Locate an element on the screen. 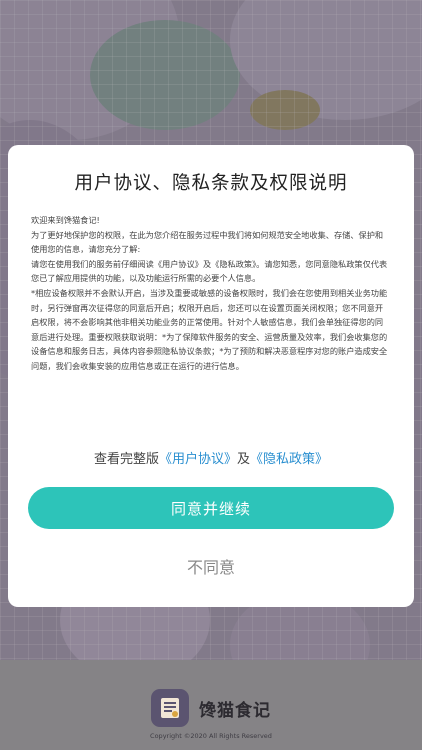 This screenshot has width=422, height=750. links-prefix: 查看完整版 is located at coordinates (126, 459).